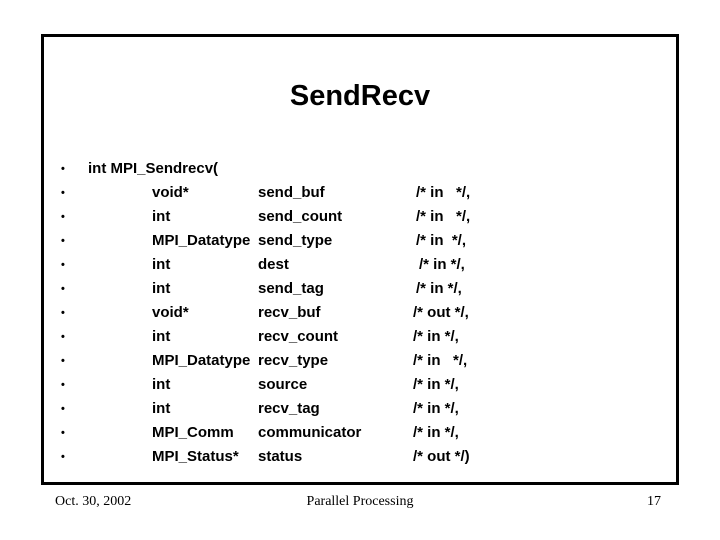  Describe the element at coordinates (360, 217) in the screenshot. I see `list-item: • int send_count /* in */,` at that location.